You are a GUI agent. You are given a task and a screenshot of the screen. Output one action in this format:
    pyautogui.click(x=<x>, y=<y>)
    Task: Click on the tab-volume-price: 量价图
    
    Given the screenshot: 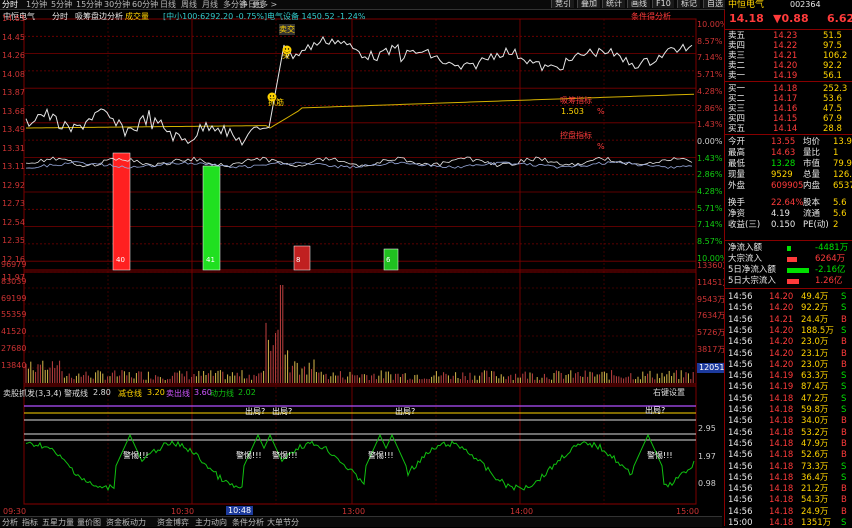 What is the action you would take?
    pyautogui.click(x=89, y=522)
    